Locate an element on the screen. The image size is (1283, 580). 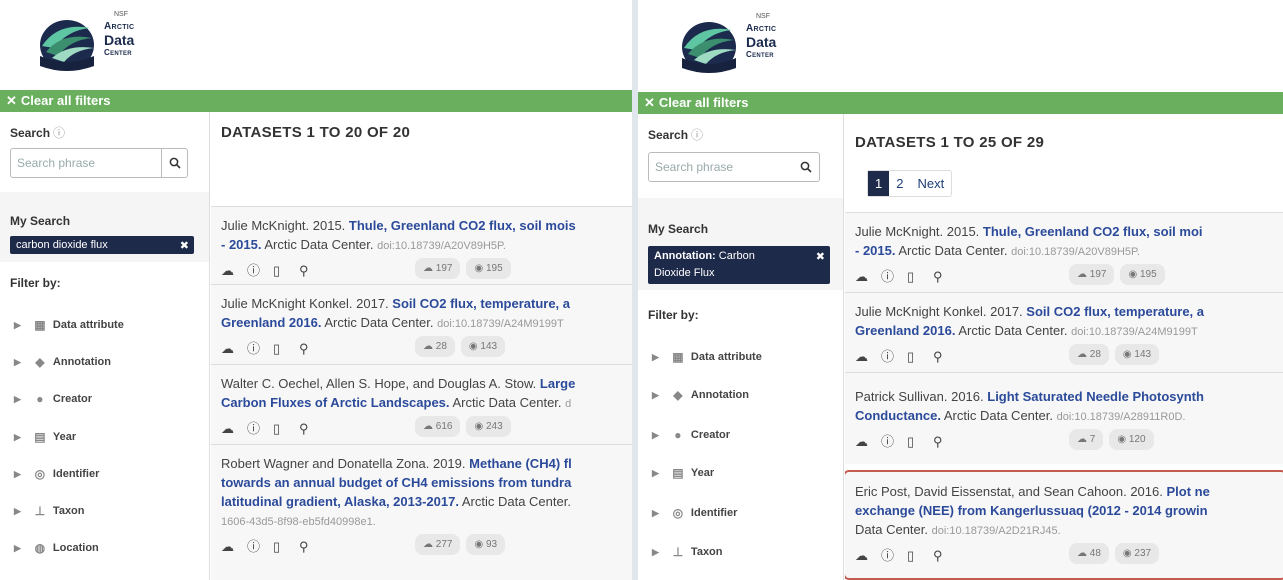
record-title-link: Plot ne is located at coordinates (1187, 491).